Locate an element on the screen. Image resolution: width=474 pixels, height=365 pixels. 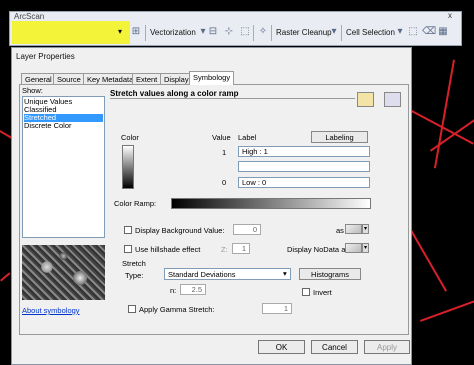
display-nodata-label: Display NoData as is located at coordinates (318, 249).